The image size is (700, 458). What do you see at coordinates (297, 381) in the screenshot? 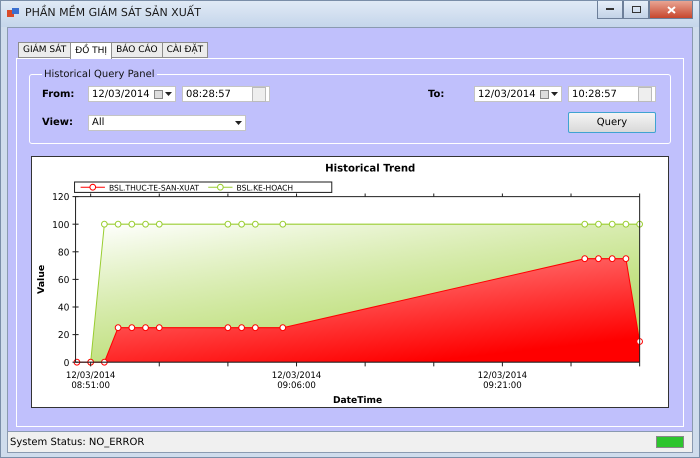
I see `x-tick-label: 12/03/2014 09:06:00` at bounding box center [297, 381].